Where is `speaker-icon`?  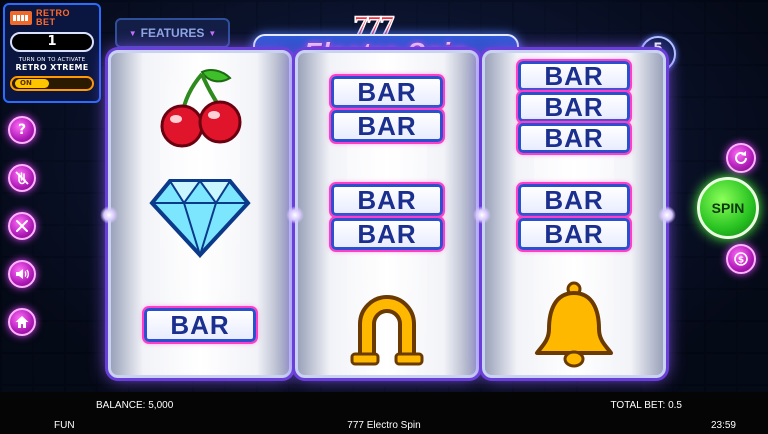 speaker-icon is located at coordinates (22, 274).